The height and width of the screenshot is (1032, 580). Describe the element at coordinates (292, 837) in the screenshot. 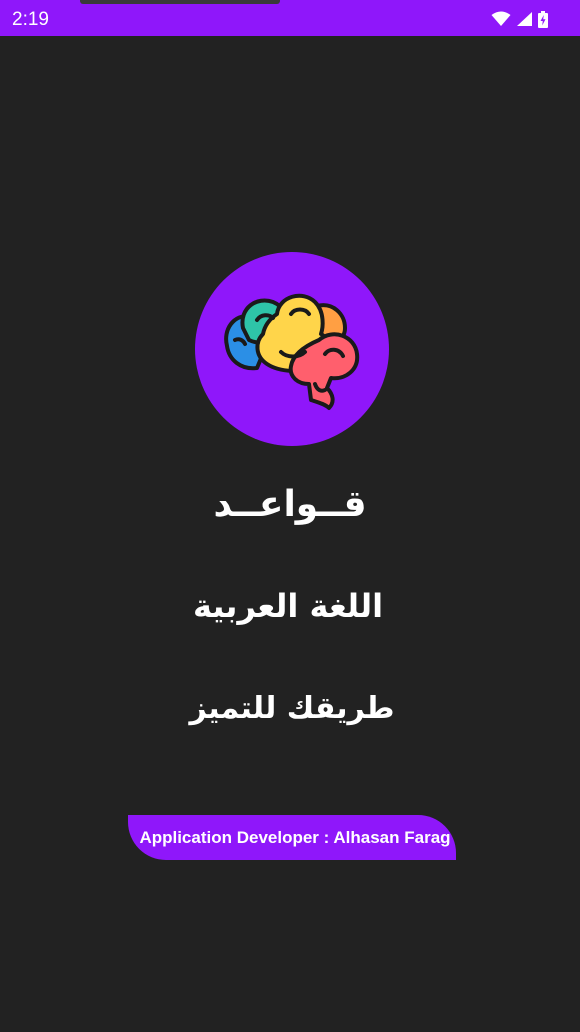

I see `developer-badge: Application Developer : Alhasan Farag` at that location.